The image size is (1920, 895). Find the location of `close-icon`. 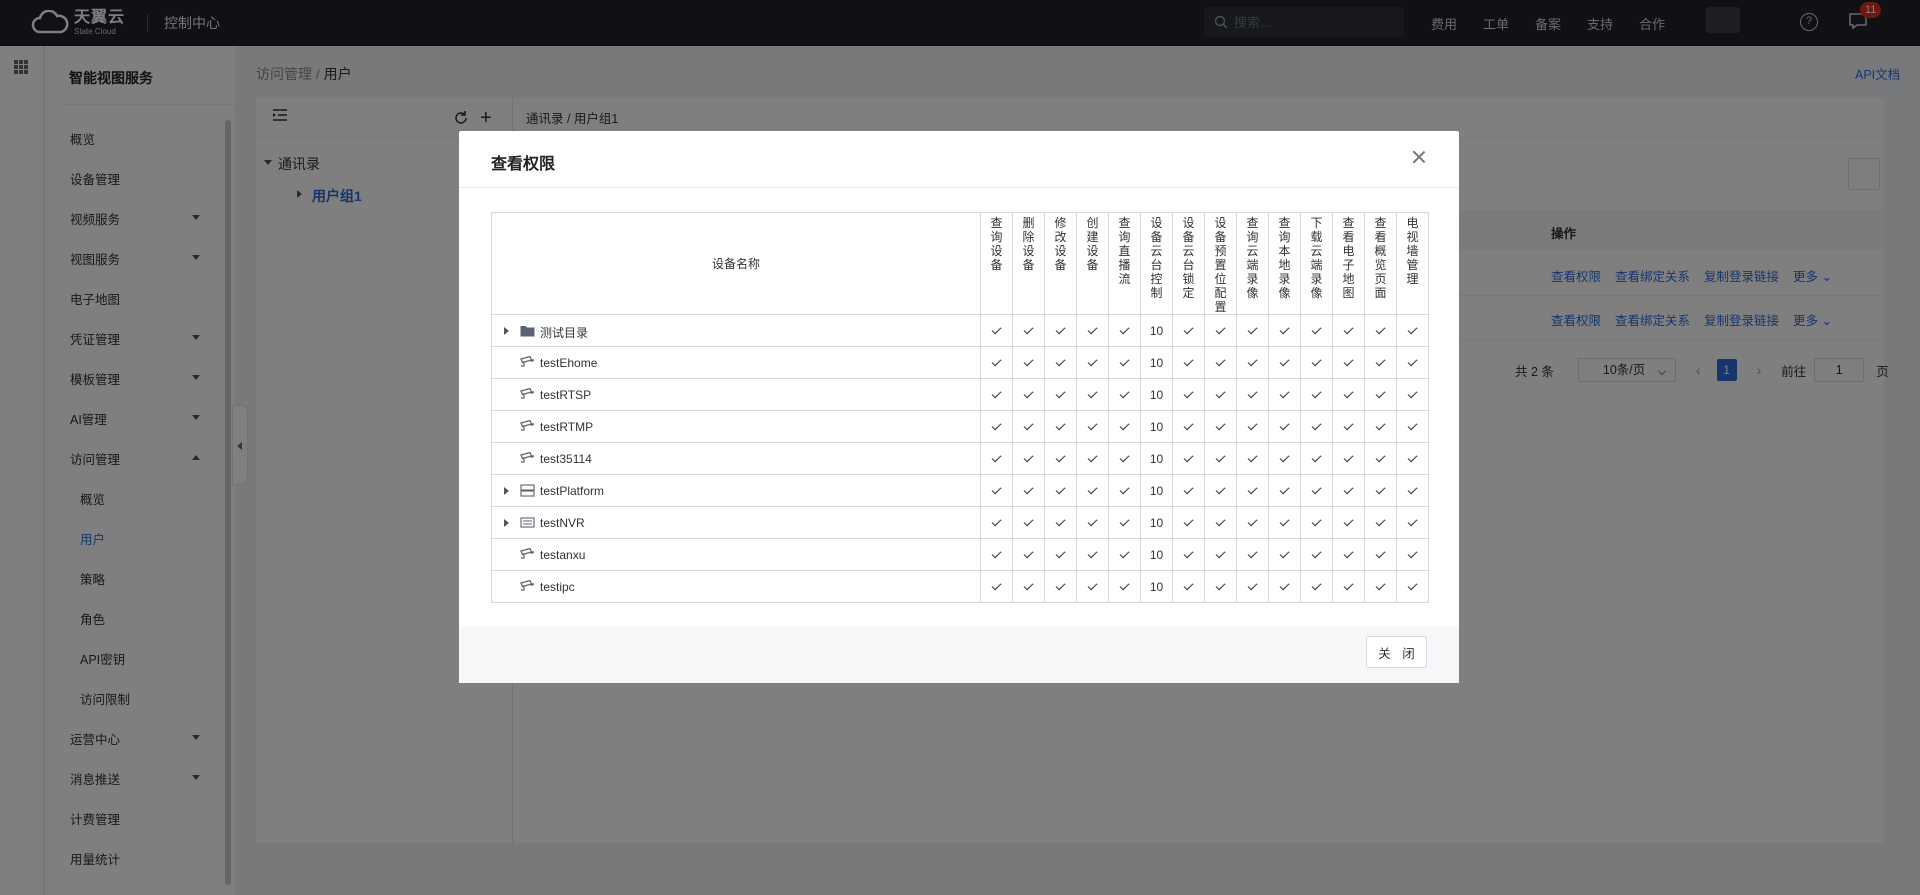

close-icon is located at coordinates (1419, 157).